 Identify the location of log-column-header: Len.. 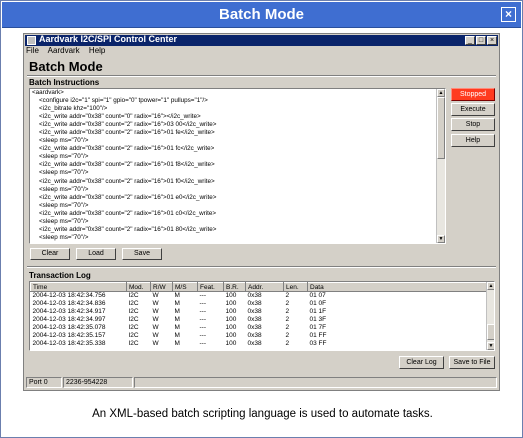
(295, 287).